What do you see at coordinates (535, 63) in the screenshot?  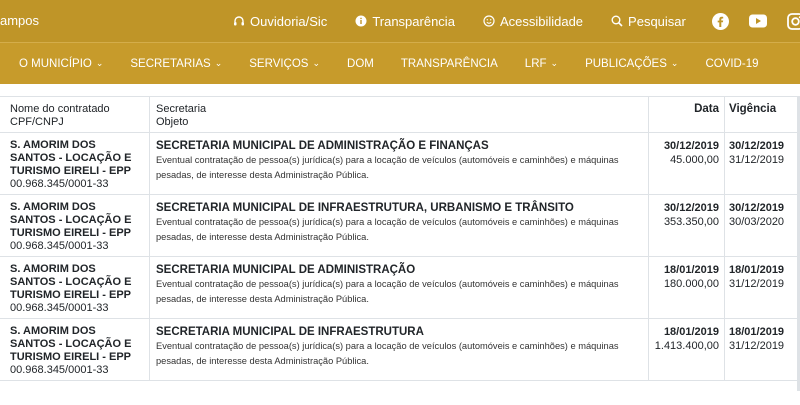 I see `nav-label: LRF` at bounding box center [535, 63].